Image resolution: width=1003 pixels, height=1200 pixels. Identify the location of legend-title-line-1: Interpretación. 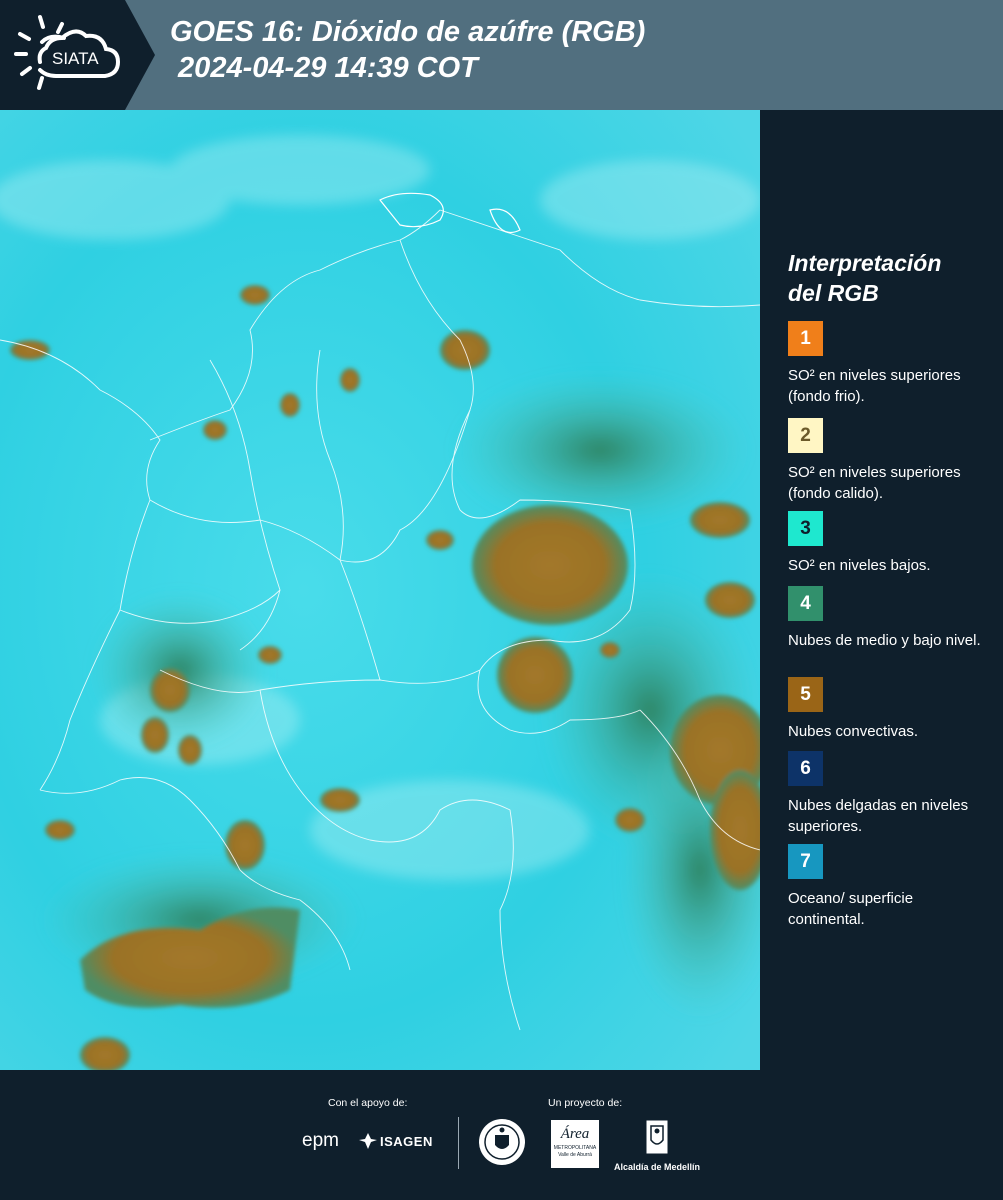
(865, 263).